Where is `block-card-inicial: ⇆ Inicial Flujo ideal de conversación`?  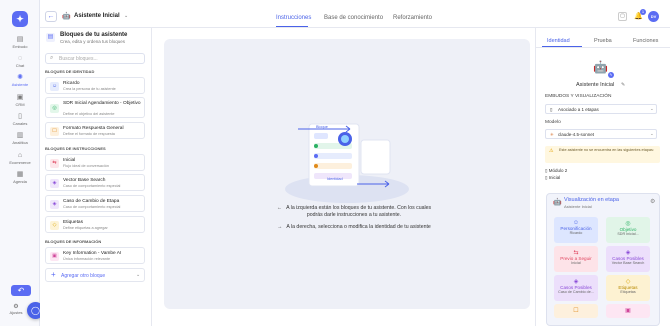 block-card-inicial: ⇆ Inicial Flujo ideal de conversación is located at coordinates (95, 162).